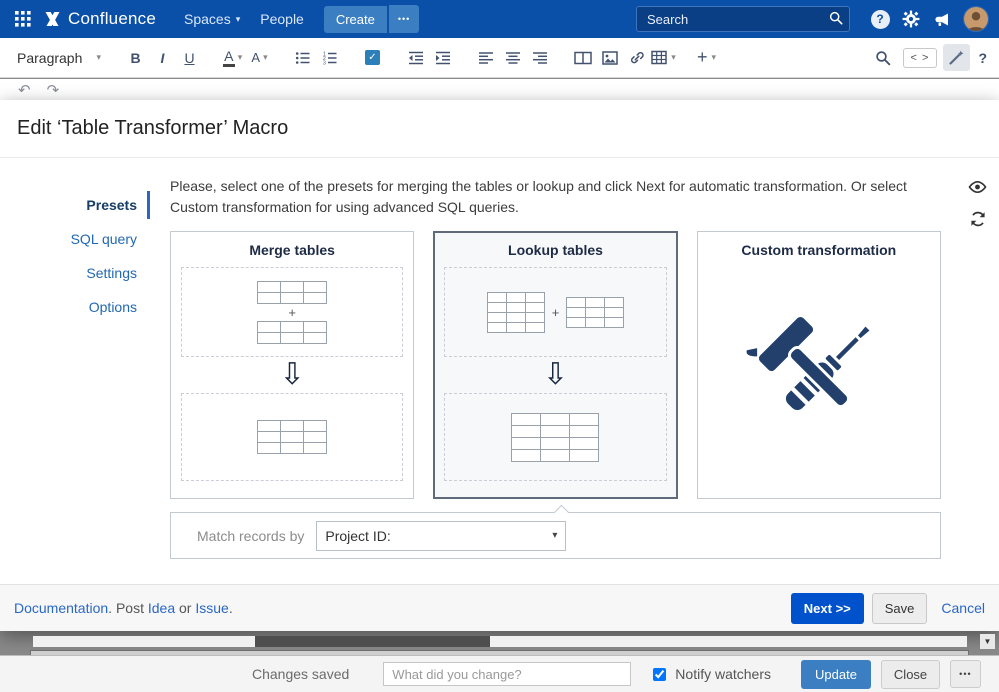  I want to click on align-right-icon, so click(539, 57).